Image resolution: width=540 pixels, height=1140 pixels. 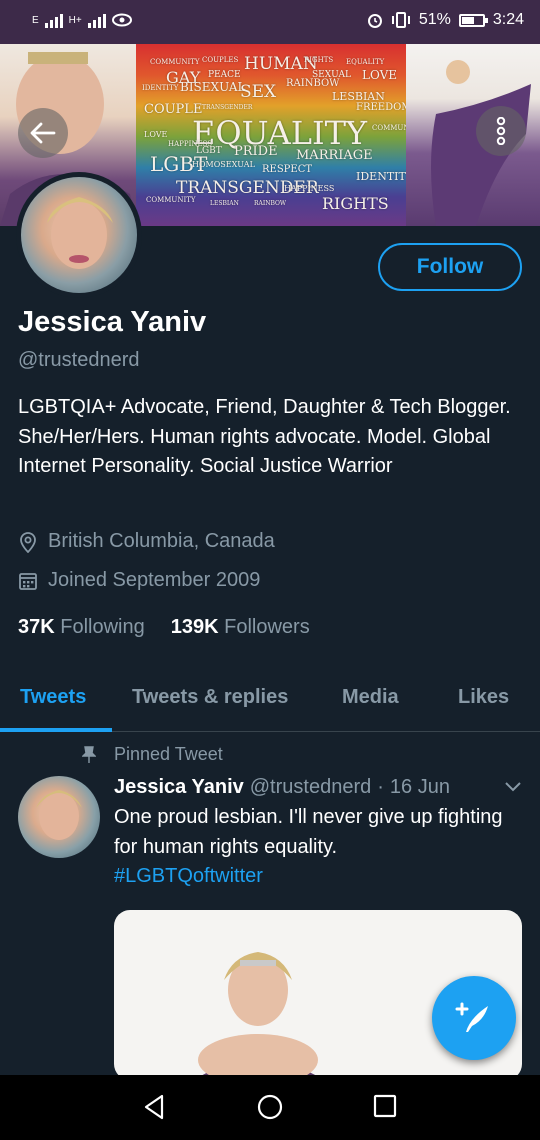 I want to click on banner-word: PRIDE, so click(x=256, y=151).